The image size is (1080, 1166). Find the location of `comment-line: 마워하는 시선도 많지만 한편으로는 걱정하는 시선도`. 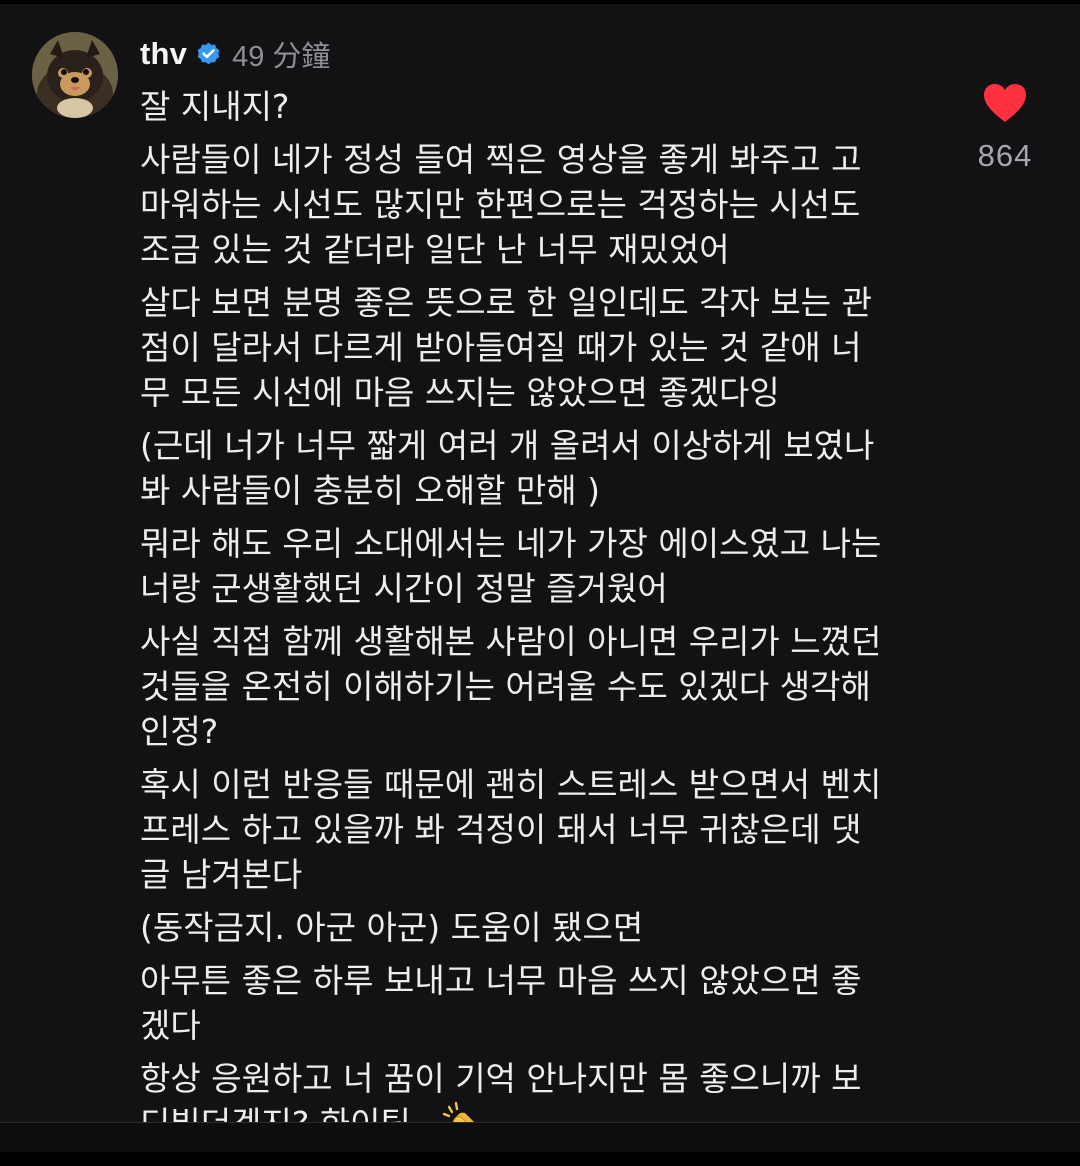

comment-line: 마워하는 시선도 많지만 한편으로는 걱정하는 시선도 is located at coordinates (500, 204).